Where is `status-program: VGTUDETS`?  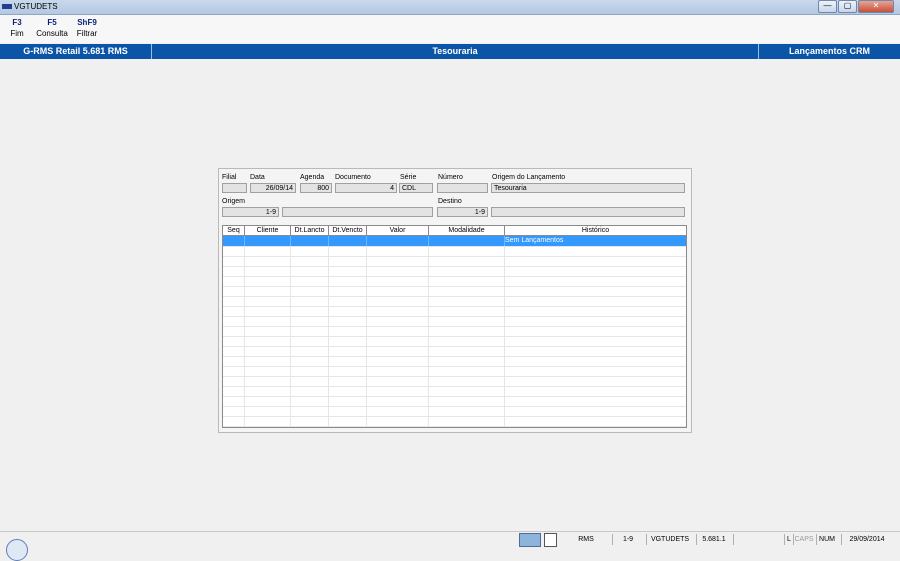
status-program: VGTUDETS is located at coordinates (669, 539).